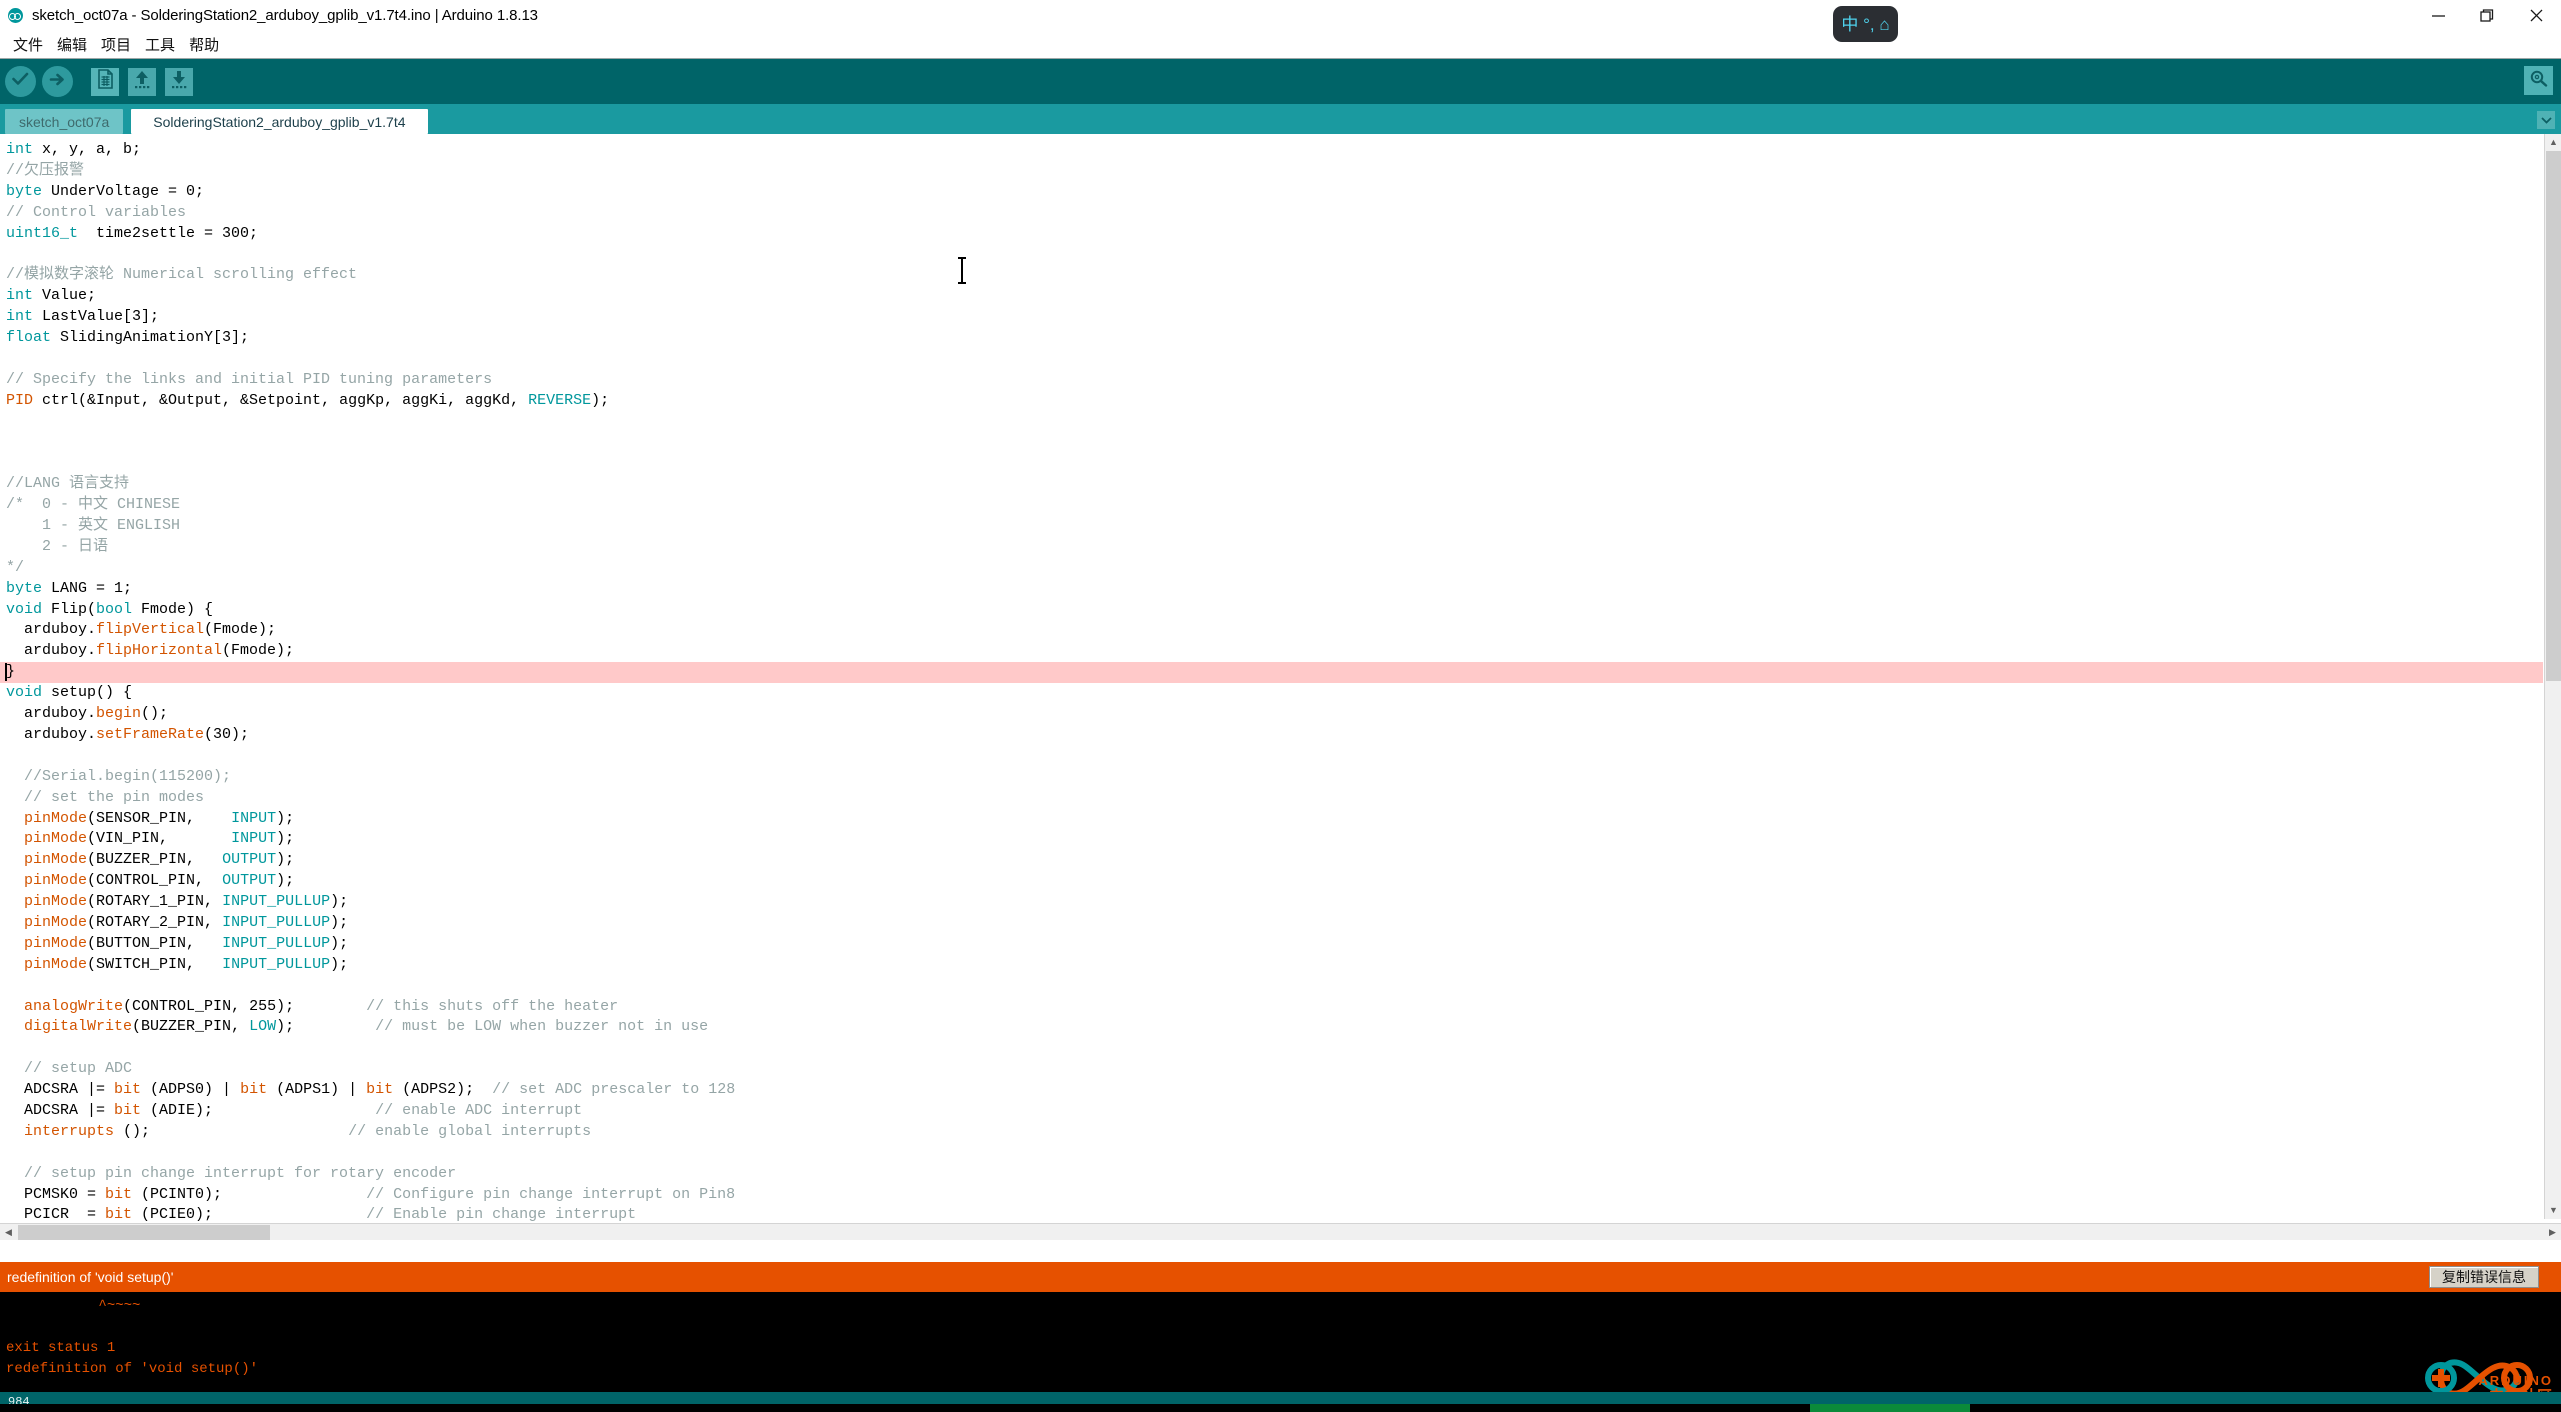 This screenshot has width=2561, height=1412. What do you see at coordinates (2553, 142) in the screenshot?
I see `scroll-up-arrow: ▲` at bounding box center [2553, 142].